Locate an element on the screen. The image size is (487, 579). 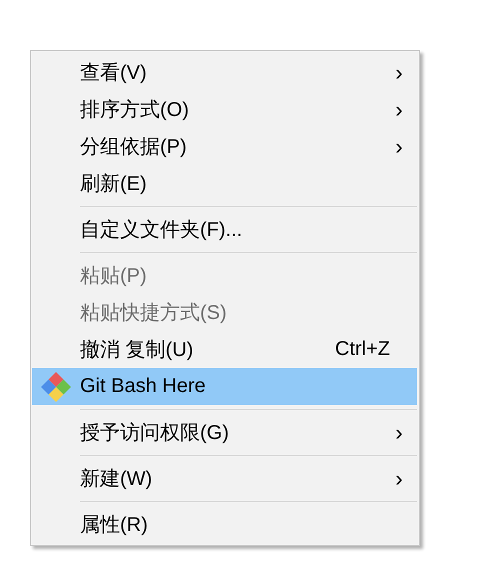
menu-item: 授予访问权限(G) › is located at coordinates (224, 432).